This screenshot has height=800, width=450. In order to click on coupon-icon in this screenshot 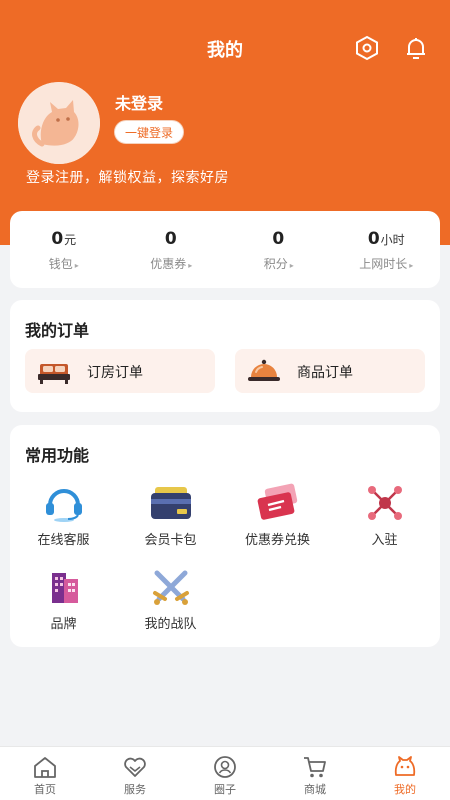, I will do `click(277, 501)`.